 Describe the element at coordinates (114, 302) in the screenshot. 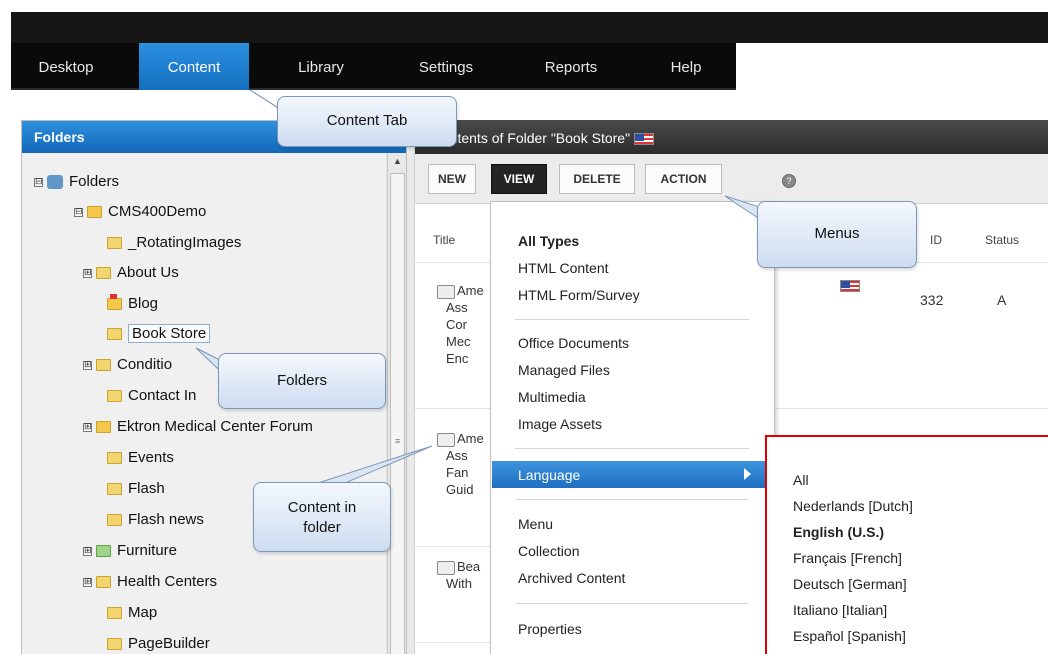

I see `blog-folder-icon` at that location.